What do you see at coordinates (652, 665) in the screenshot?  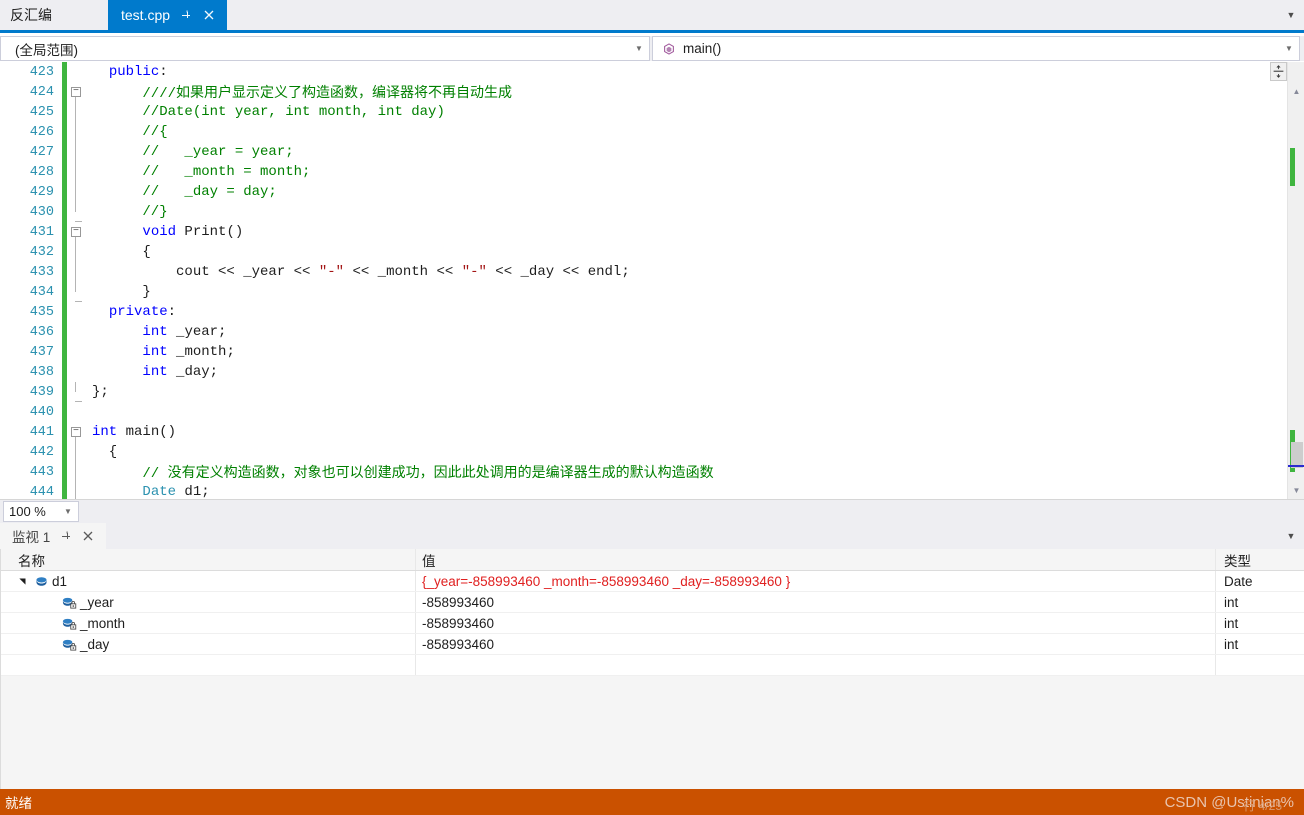 I see `watch-empty-row` at bounding box center [652, 665].